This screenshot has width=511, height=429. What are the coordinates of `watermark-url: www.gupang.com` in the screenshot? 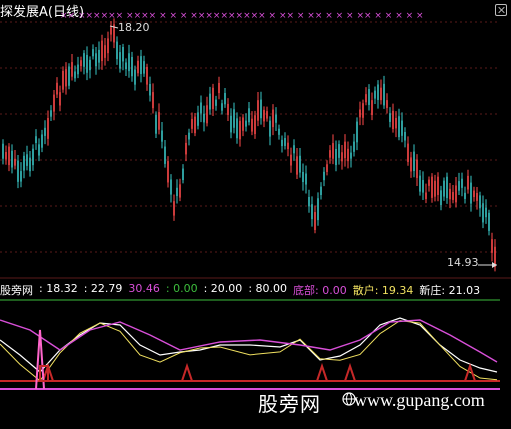 It's located at (419, 400).